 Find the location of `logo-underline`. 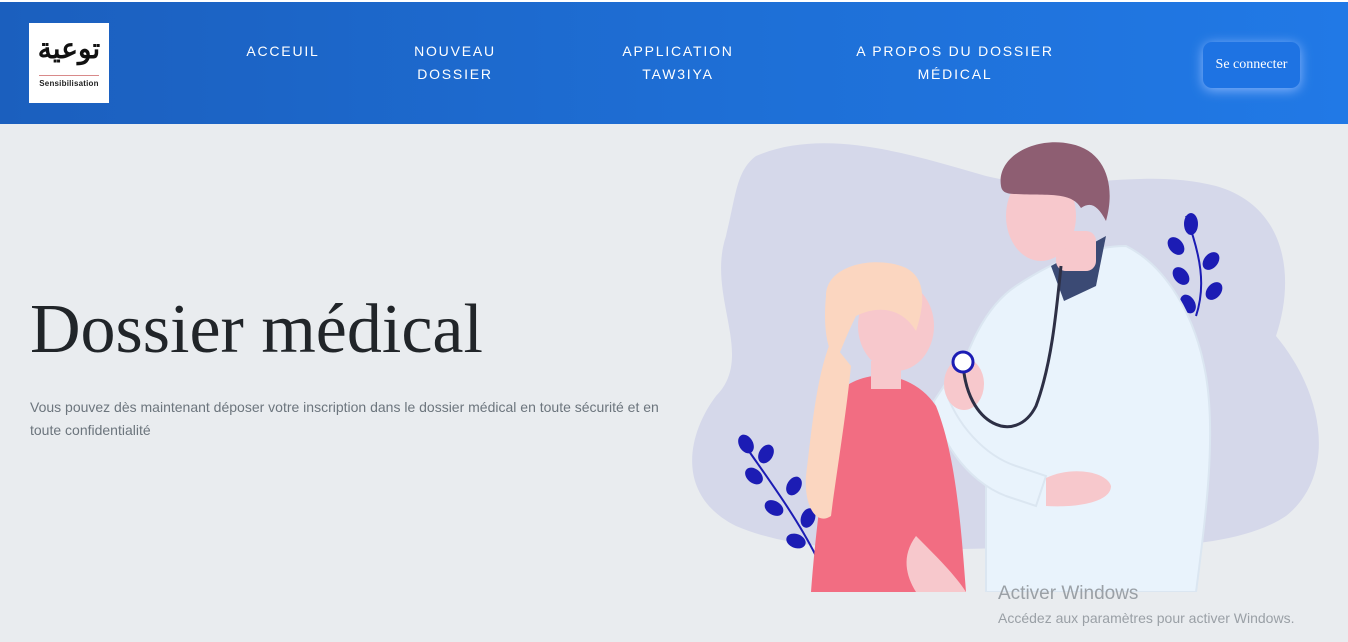

logo-underline is located at coordinates (69, 75).